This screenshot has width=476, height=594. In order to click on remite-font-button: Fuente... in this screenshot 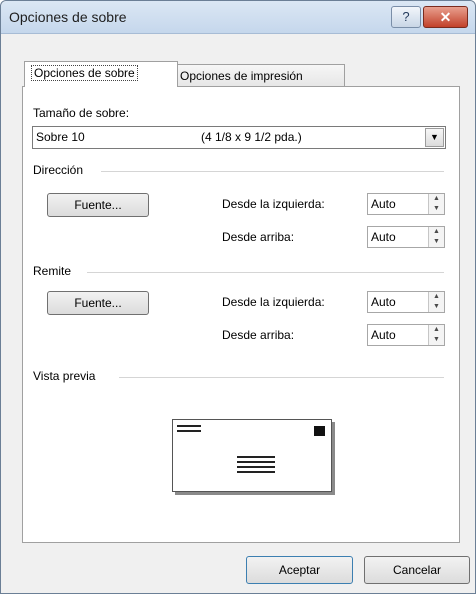, I will do `click(98, 303)`.